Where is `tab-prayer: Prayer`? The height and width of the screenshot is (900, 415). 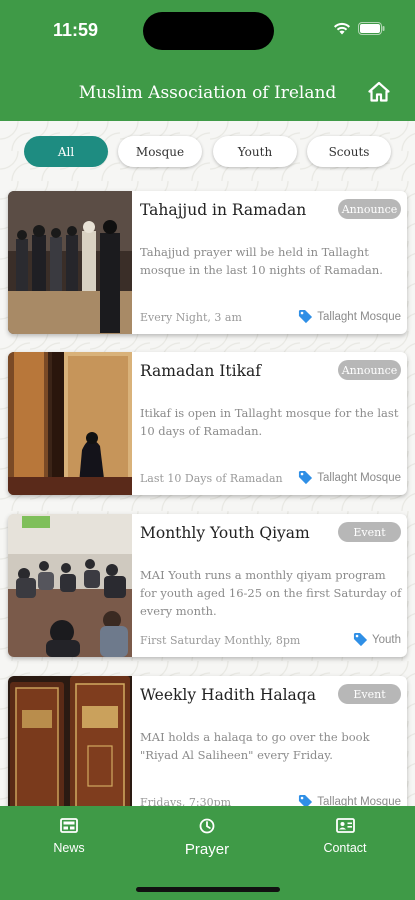 tab-prayer: Prayer is located at coordinates (207, 838).